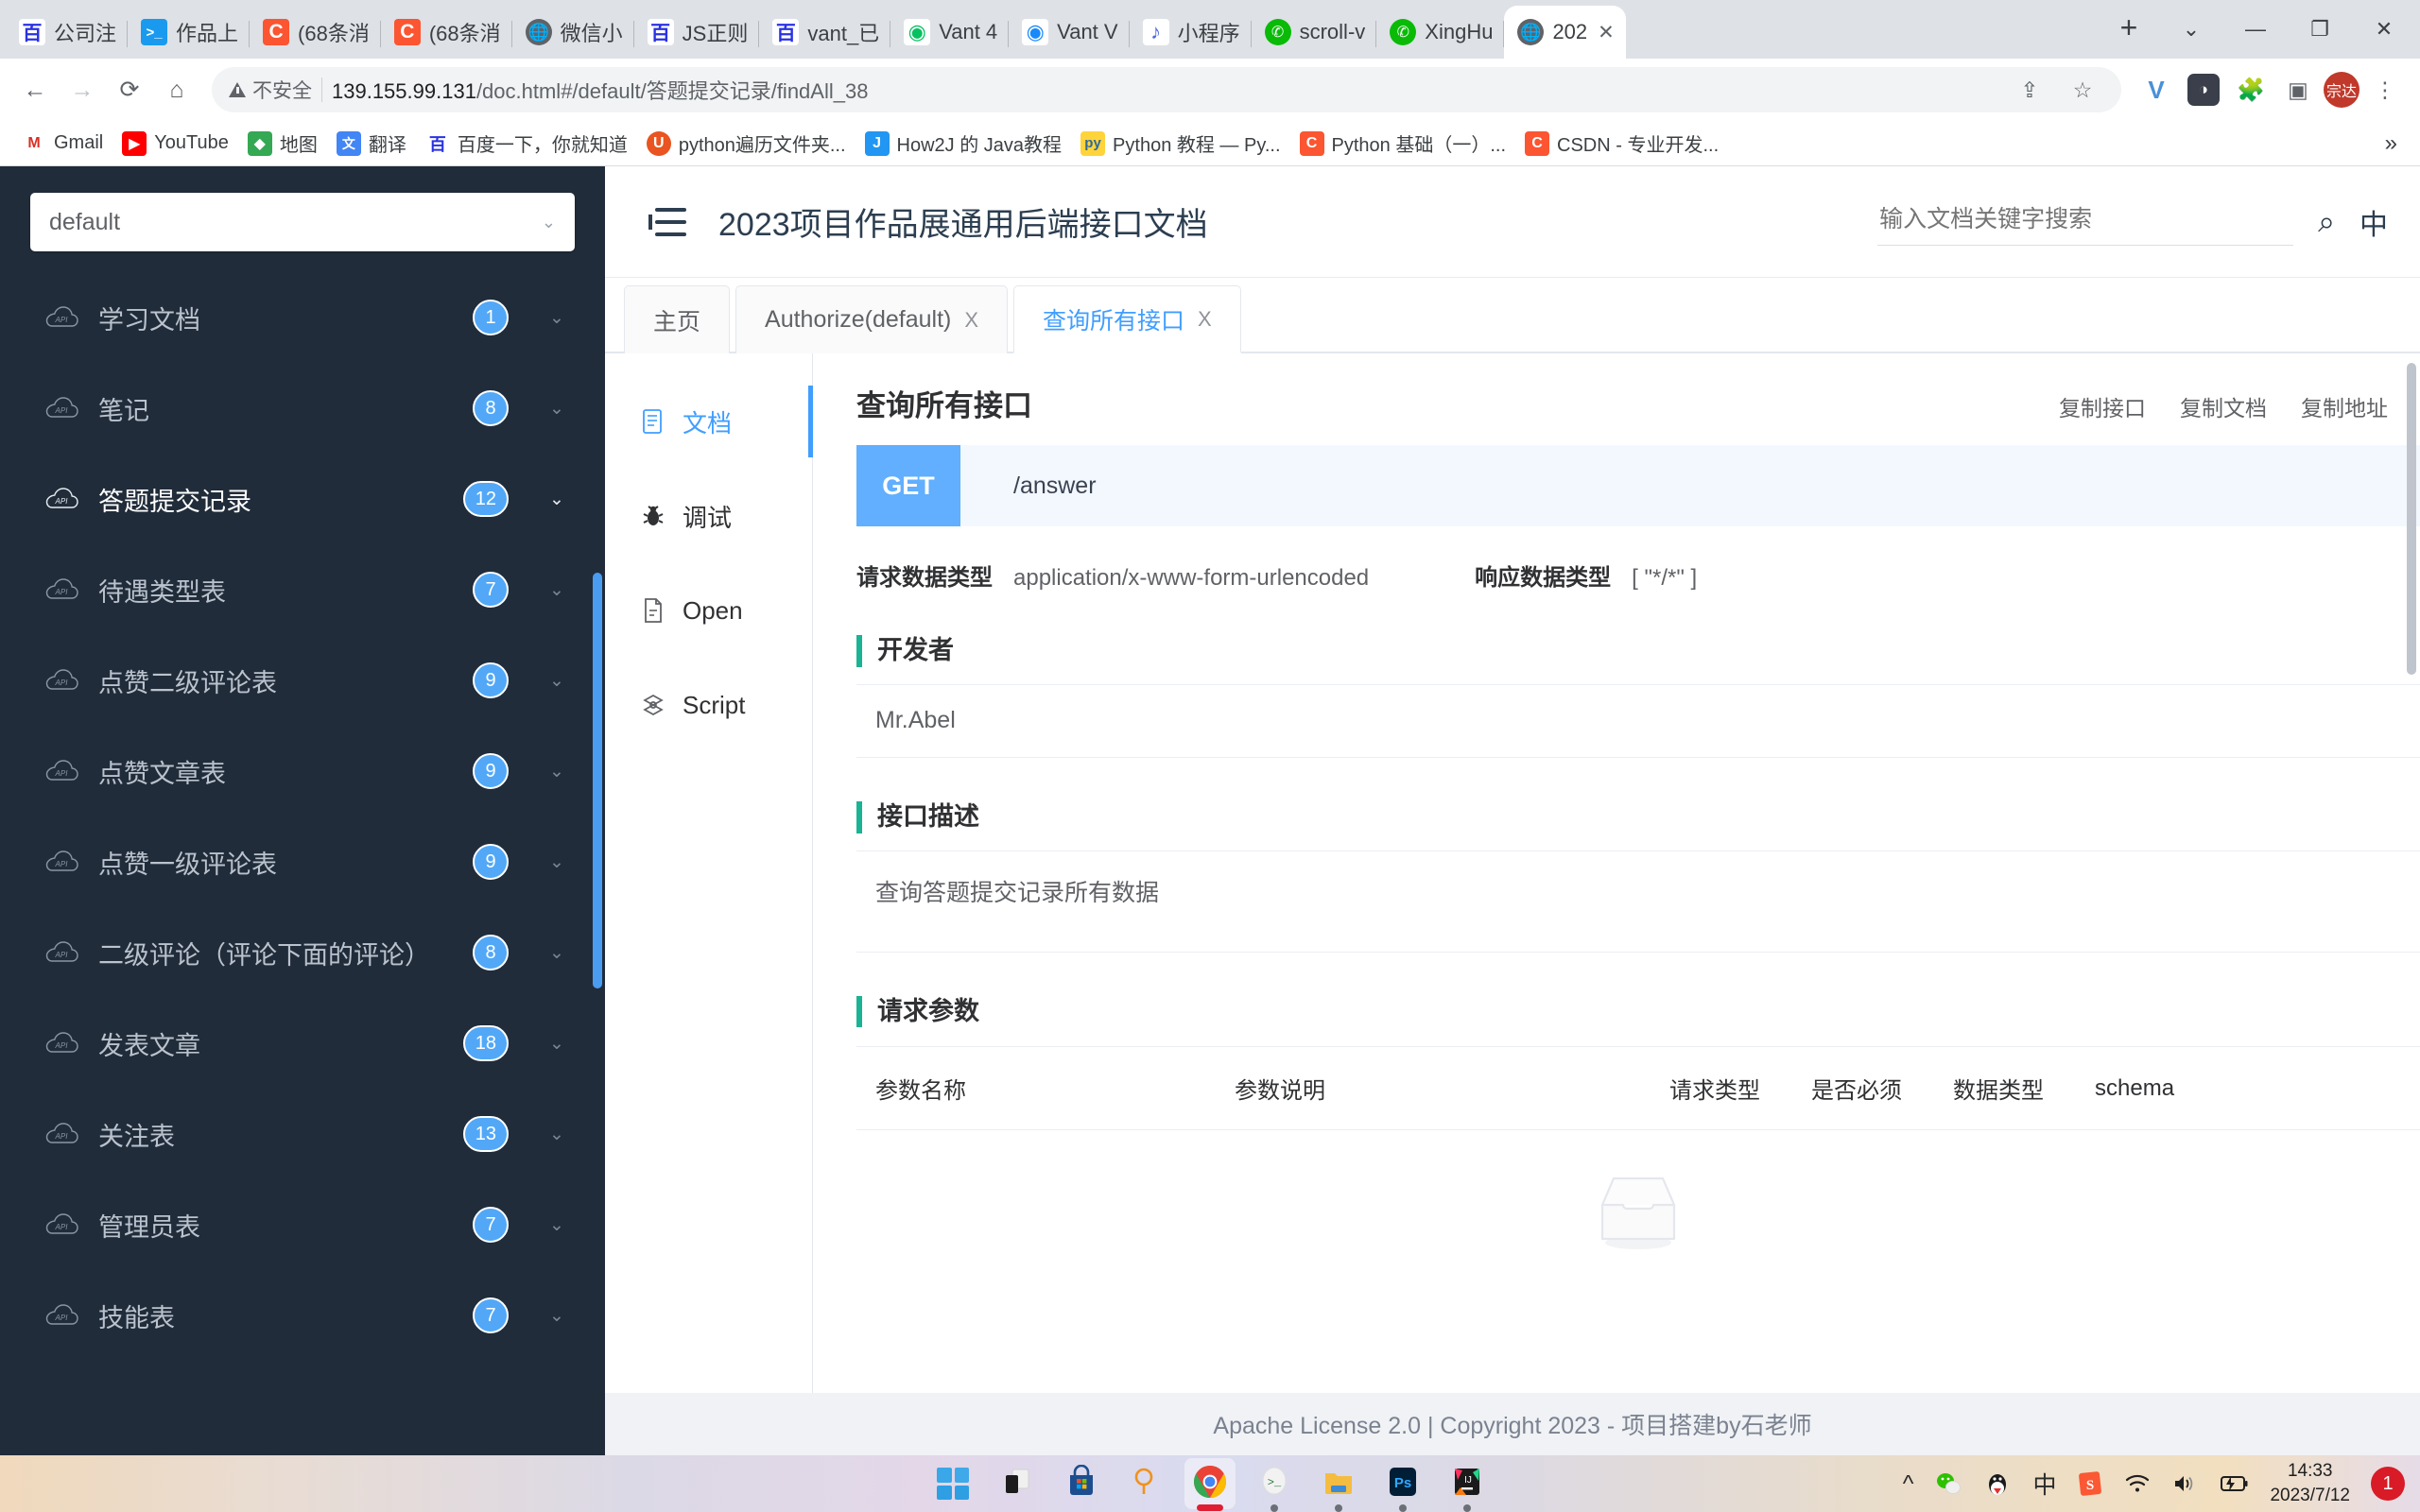 The height and width of the screenshot is (1512, 2420). I want to click on tab-search-icon: ⌄, so click(2191, 29).